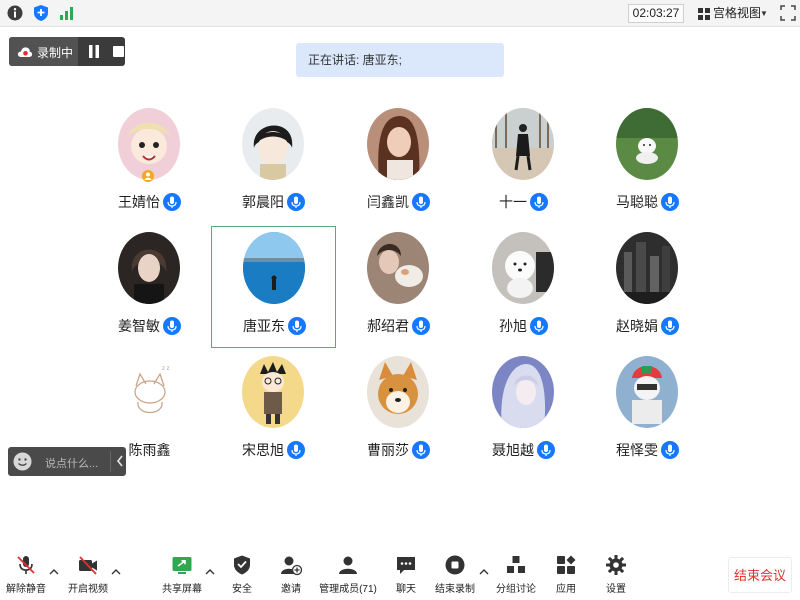 The image size is (800, 600). What do you see at coordinates (110, 461) in the screenshot?
I see `divider` at bounding box center [110, 461].